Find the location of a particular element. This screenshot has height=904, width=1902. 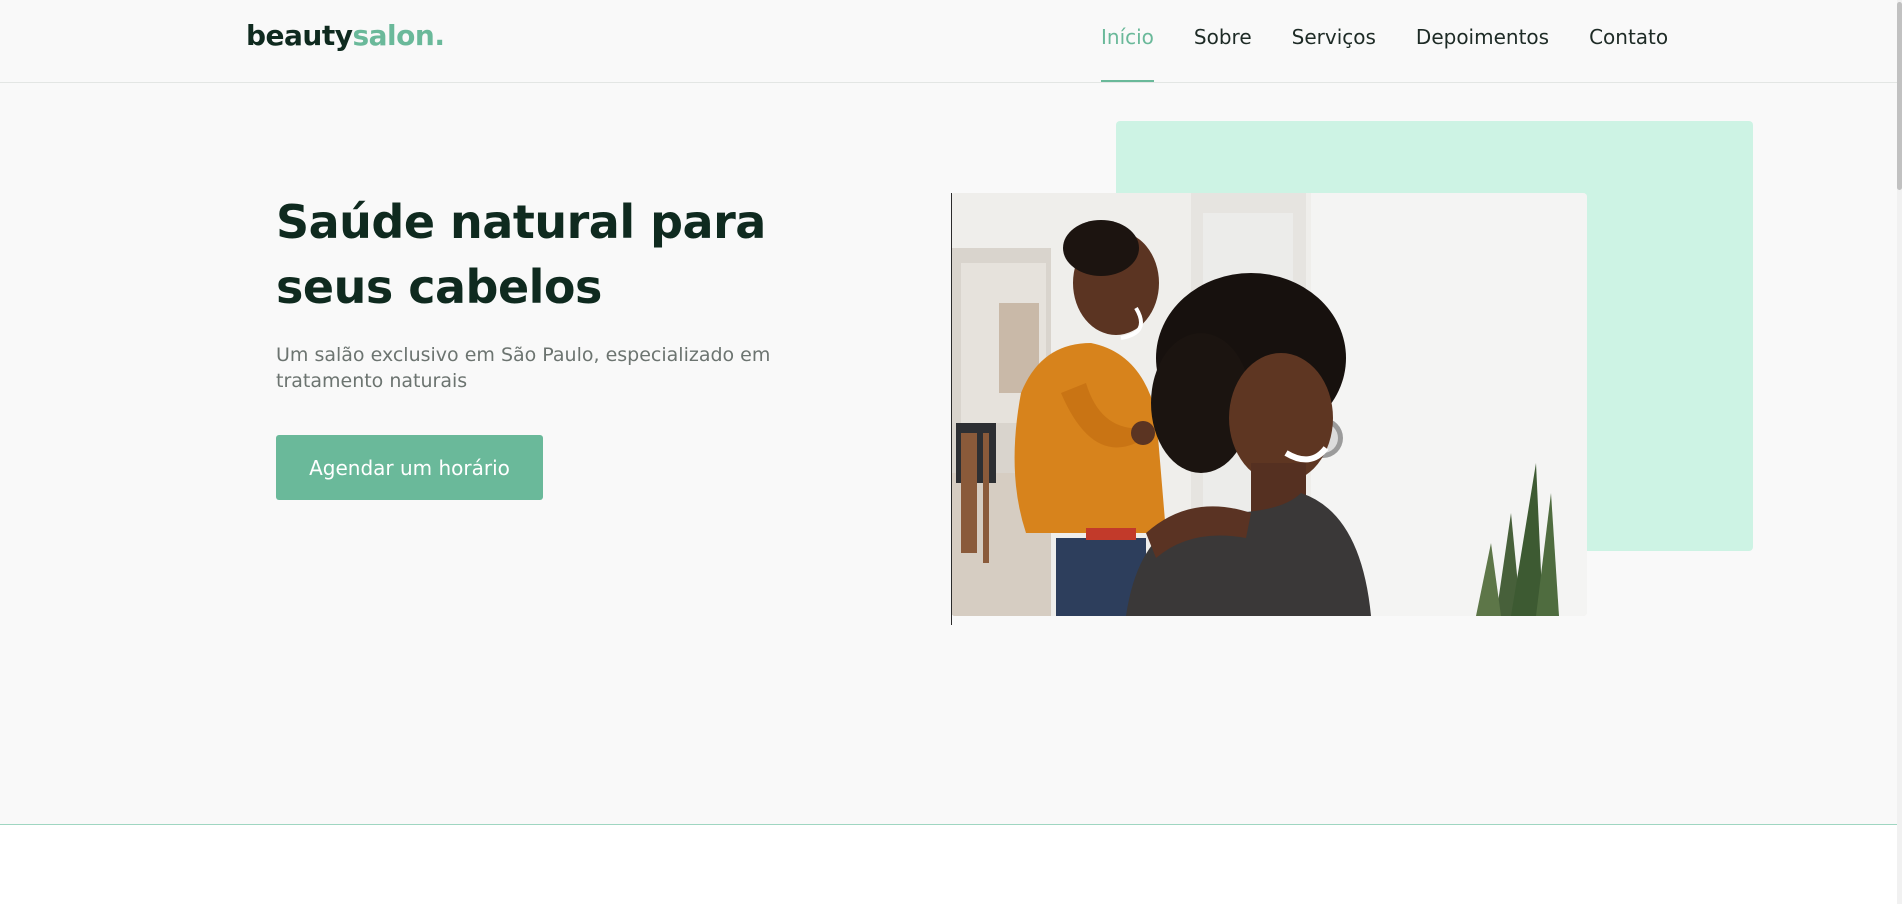

nav-item-sobre: Sobre is located at coordinates (1223, 41).